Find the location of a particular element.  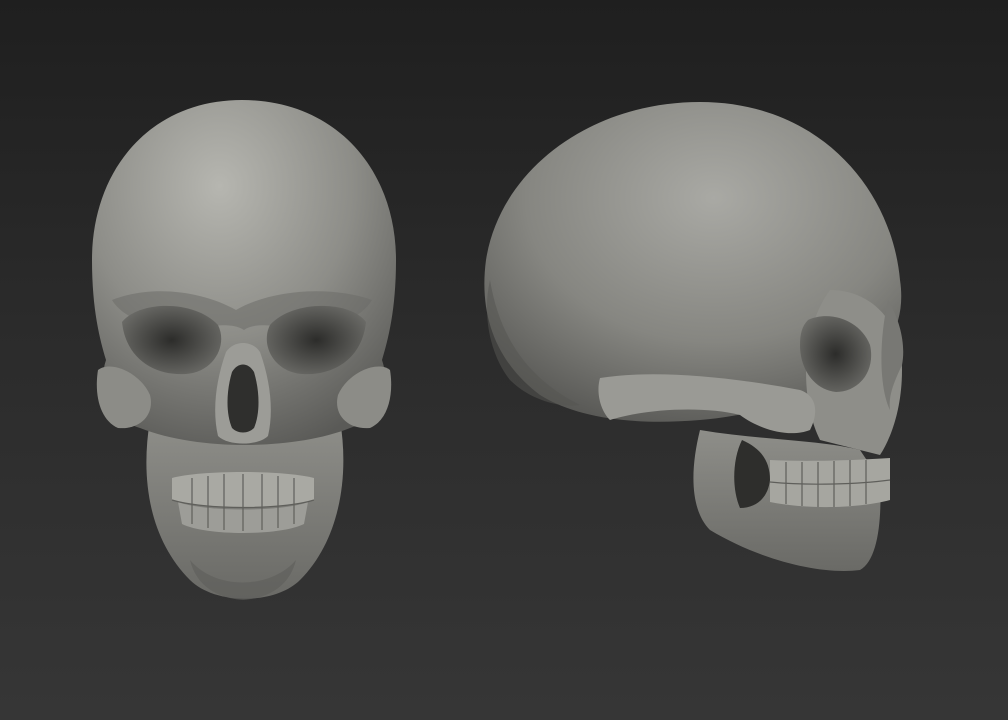

front-mandible is located at coordinates (245, 509).